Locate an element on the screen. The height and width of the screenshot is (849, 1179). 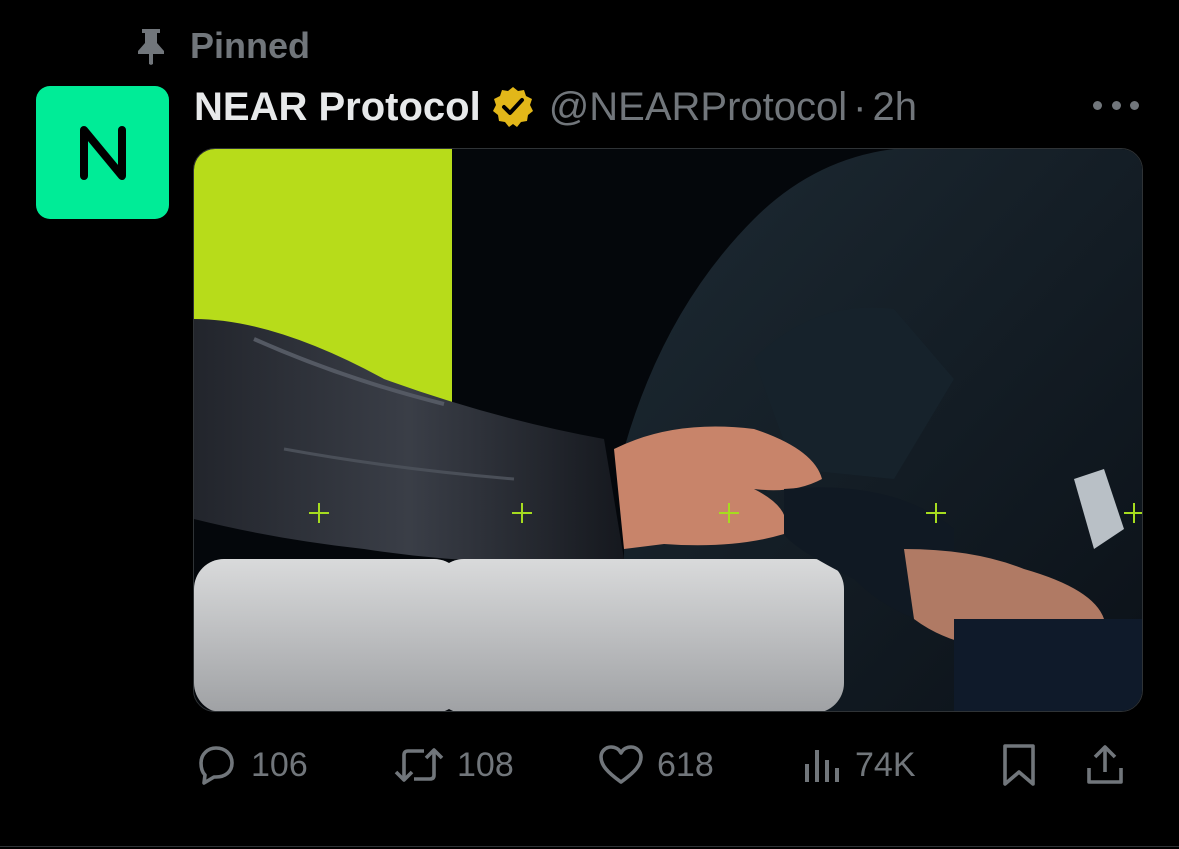
views-count: 74K is located at coordinates (885, 764).